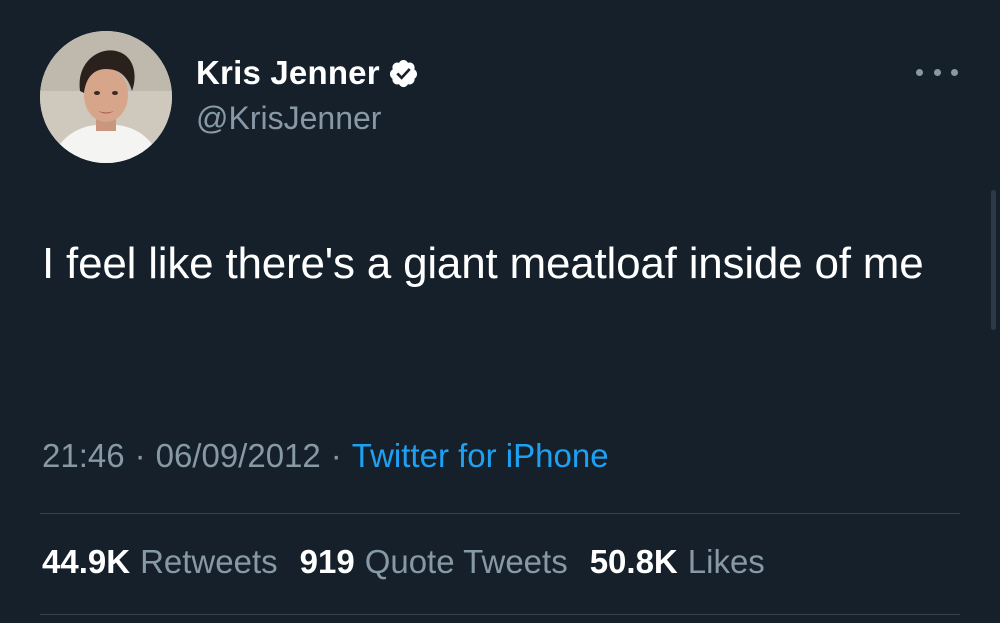 The height and width of the screenshot is (623, 1000). Describe the element at coordinates (325, 456) in the screenshot. I see `tweet-meta: 21:46 · 06/09/2012 · Twitter for iPhone` at that location.